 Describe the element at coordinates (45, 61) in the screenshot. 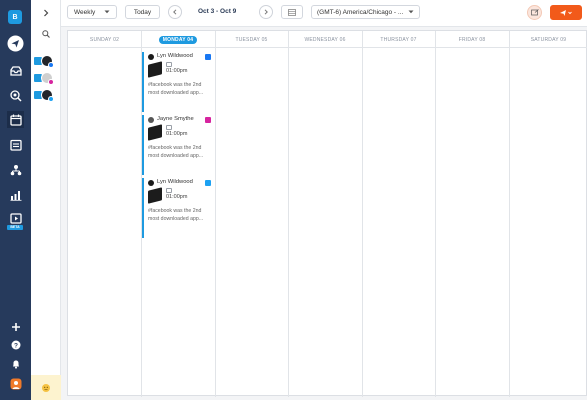

I see `account-filter-facebook` at that location.